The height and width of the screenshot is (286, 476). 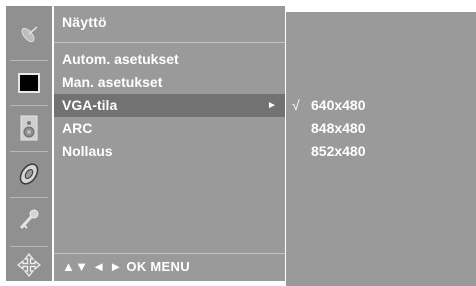 I want to click on menu-item-vga-mode: VGA-tila ►, so click(x=169, y=105).